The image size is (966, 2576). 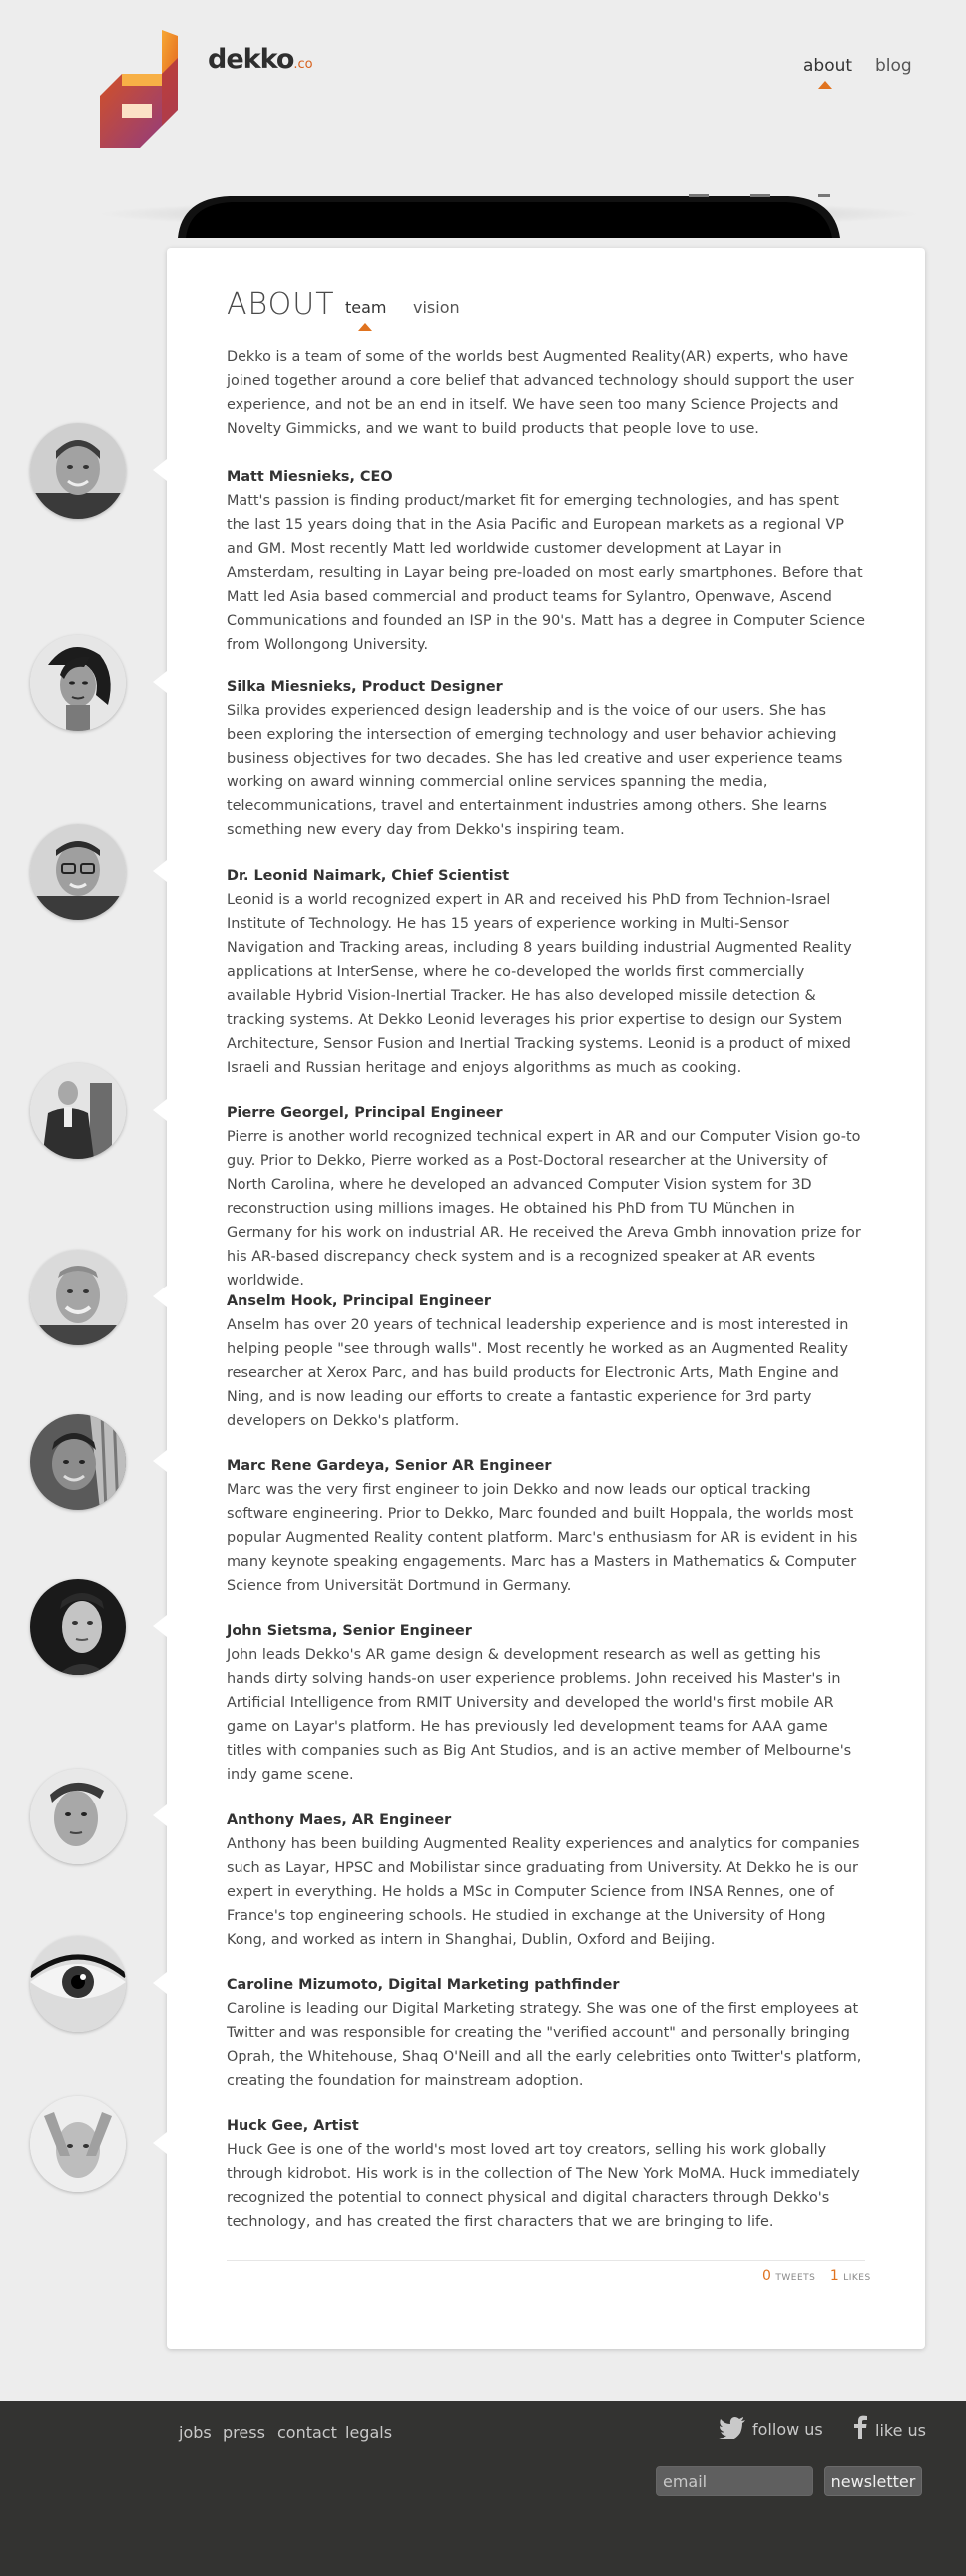 I want to click on main-nav: about blog, so click(x=483, y=76).